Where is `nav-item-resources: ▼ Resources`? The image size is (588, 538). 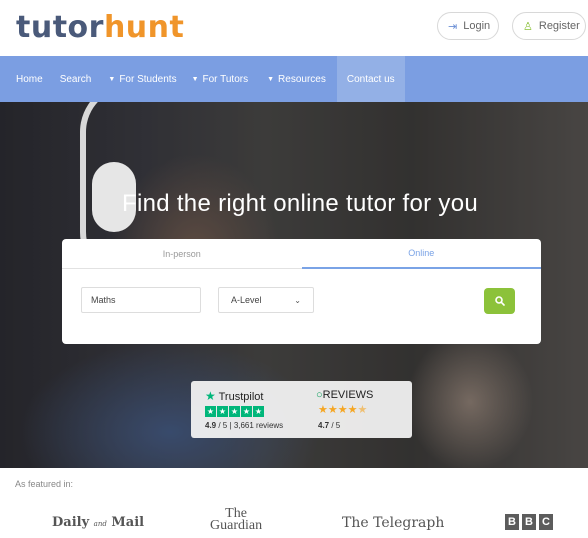 nav-item-resources: ▼ Resources is located at coordinates (294, 79).